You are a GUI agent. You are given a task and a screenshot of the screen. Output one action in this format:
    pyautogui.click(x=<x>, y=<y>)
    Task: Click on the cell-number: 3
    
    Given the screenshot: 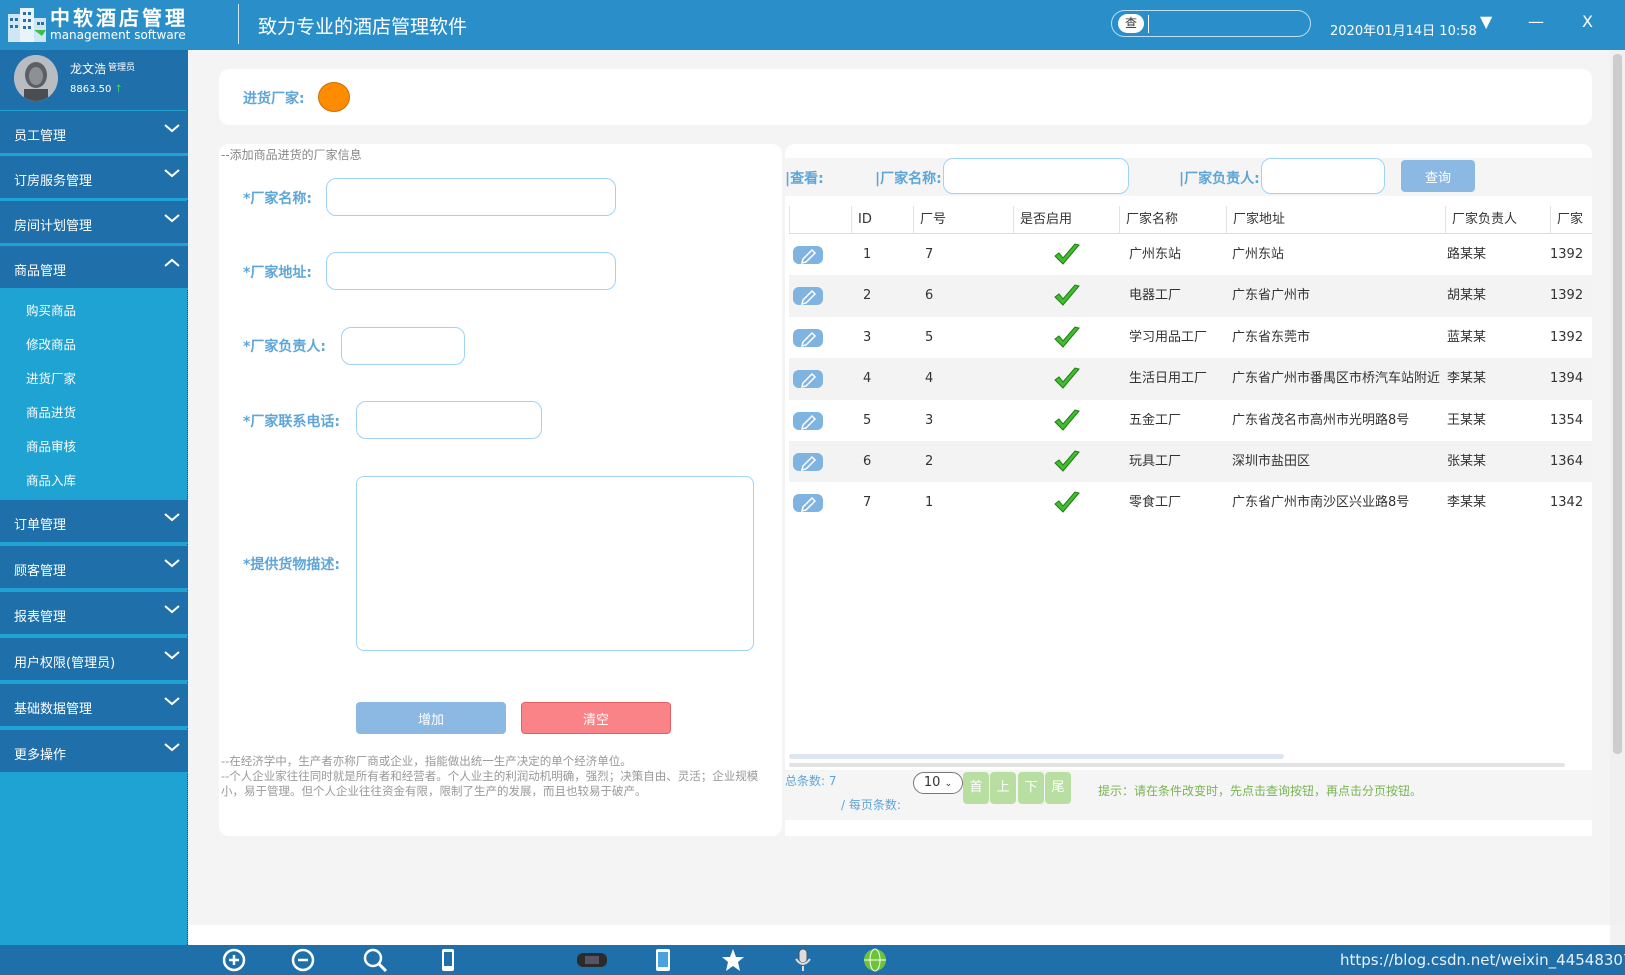 What is the action you would take?
    pyautogui.click(x=929, y=420)
    